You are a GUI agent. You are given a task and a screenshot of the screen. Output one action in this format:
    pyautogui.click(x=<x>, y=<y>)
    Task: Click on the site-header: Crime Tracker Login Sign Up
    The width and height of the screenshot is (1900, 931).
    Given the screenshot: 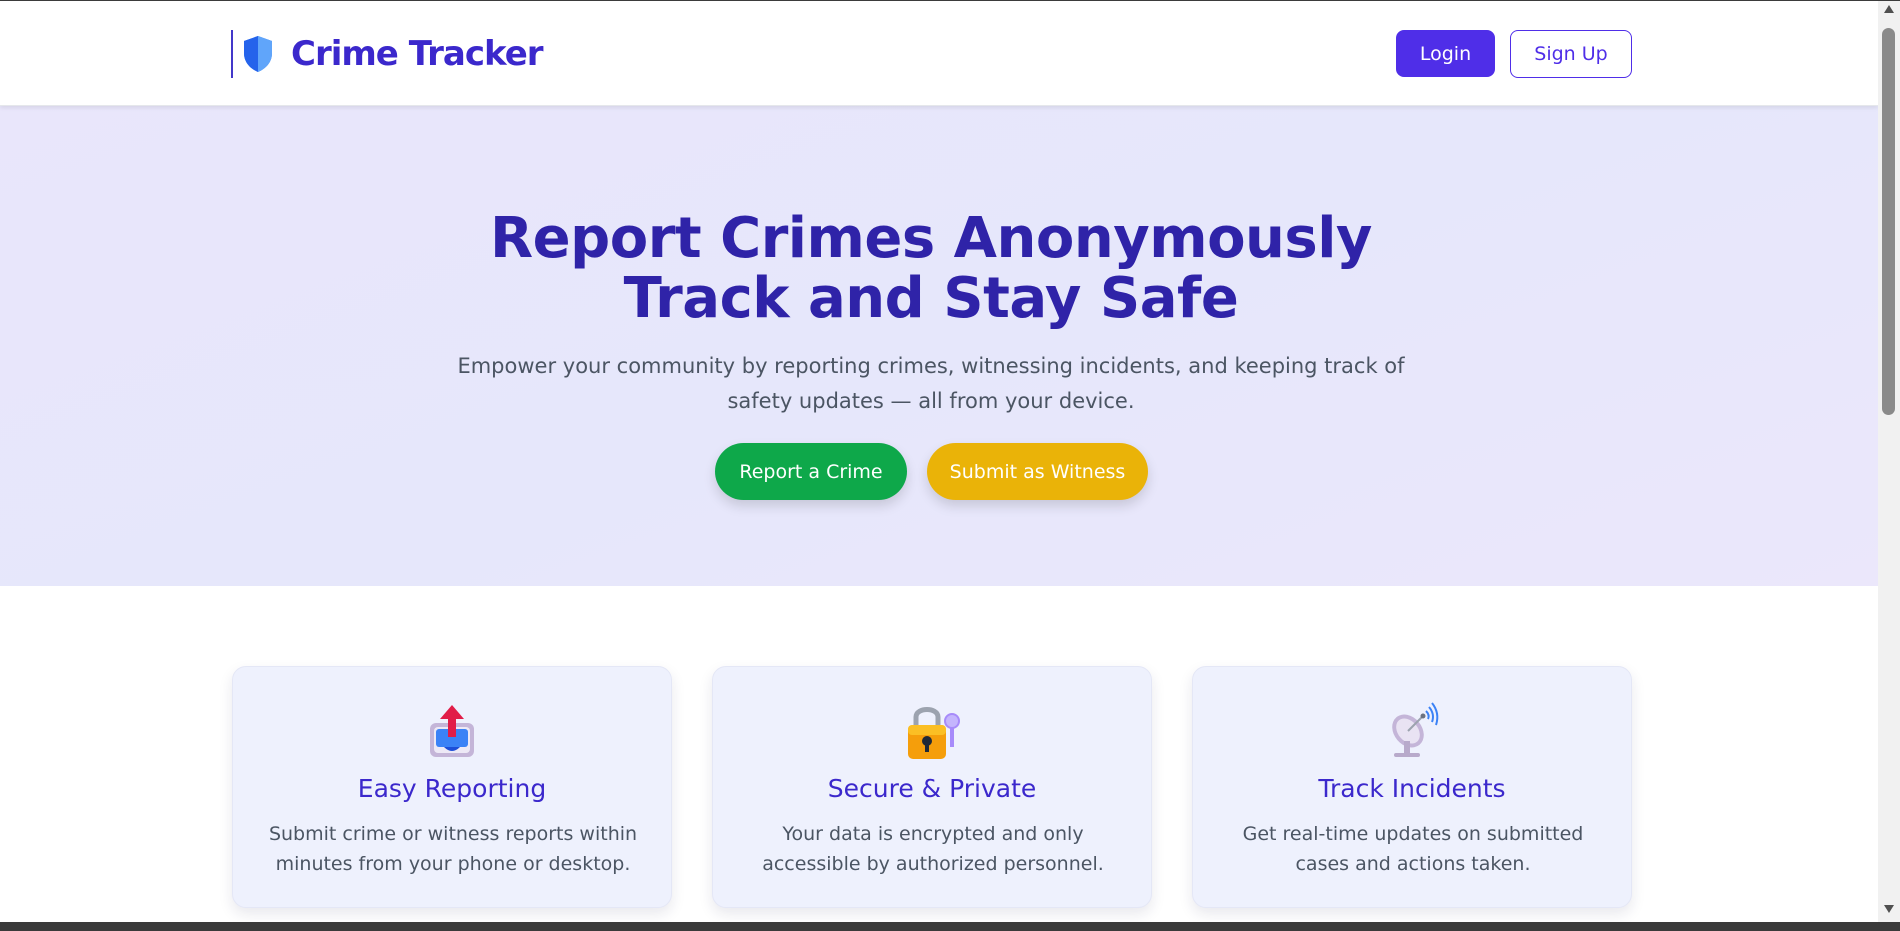 What is the action you would take?
    pyautogui.click(x=939, y=53)
    